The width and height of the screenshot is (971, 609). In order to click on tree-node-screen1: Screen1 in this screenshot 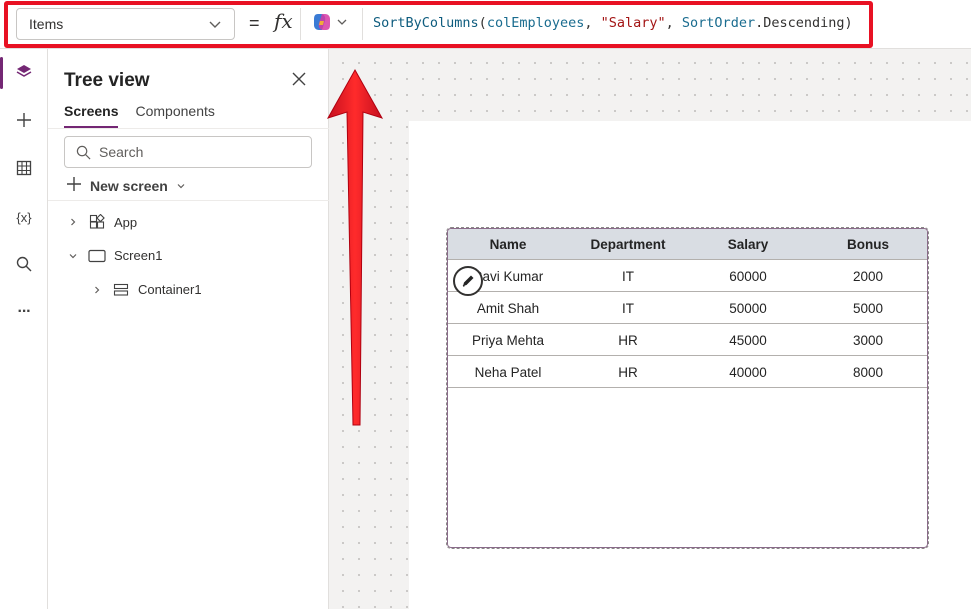, I will do `click(114, 255)`.